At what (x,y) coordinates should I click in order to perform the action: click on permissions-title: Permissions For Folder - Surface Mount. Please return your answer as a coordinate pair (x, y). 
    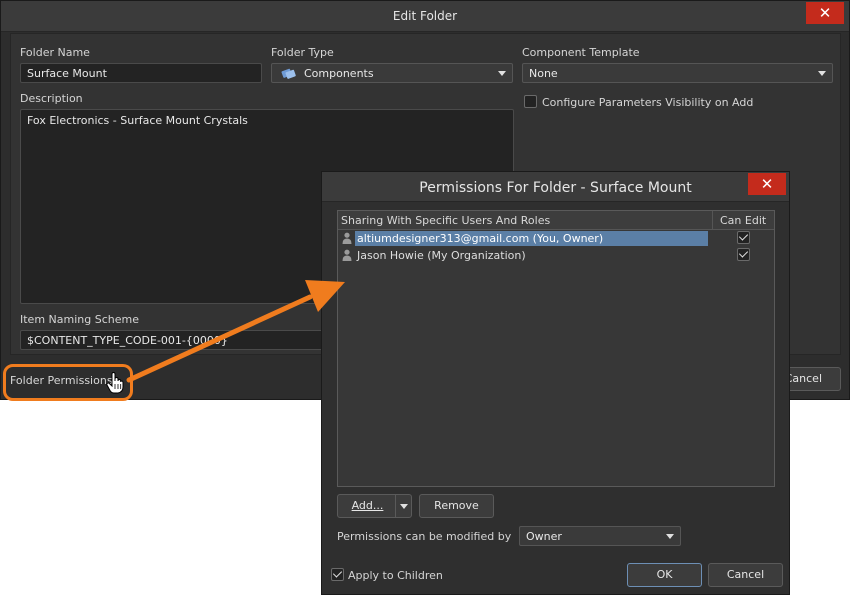
    Looking at the image, I should click on (555, 188).